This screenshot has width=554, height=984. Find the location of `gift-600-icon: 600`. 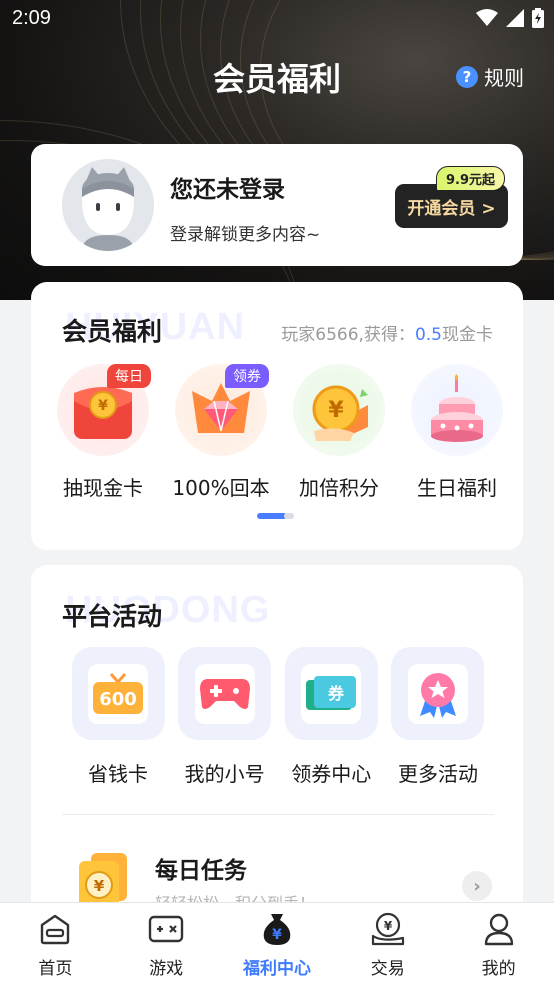

gift-600-icon: 600 is located at coordinates (118, 693).